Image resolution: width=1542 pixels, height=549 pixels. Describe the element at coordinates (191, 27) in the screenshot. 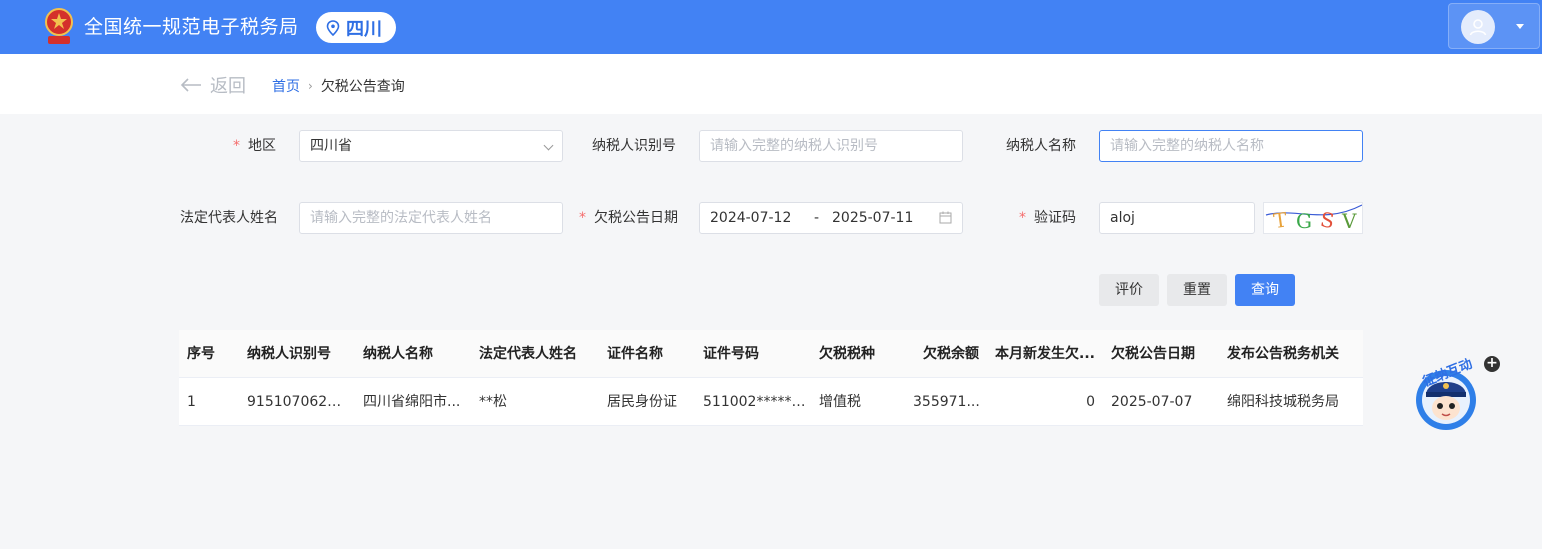

I see `site-title: 全国统一规范电子税务局` at that location.